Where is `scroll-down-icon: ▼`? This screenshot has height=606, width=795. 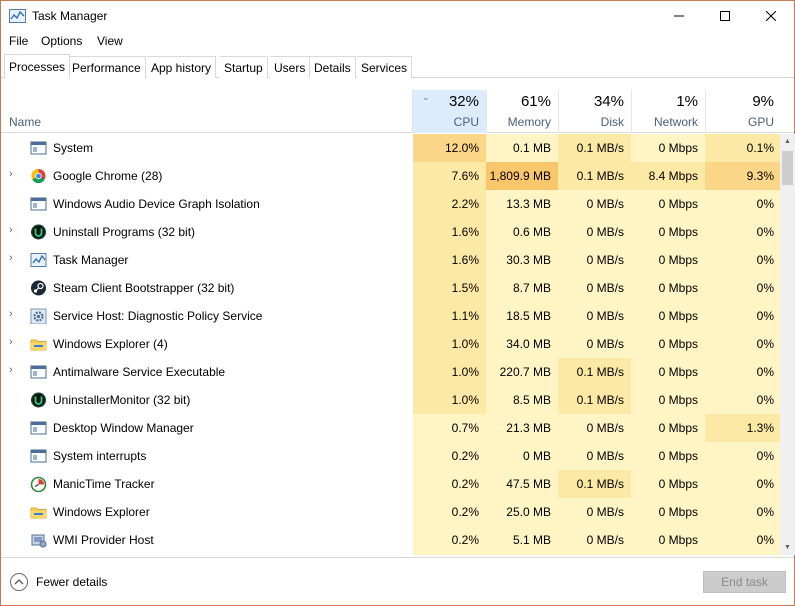 scroll-down-icon: ▼ is located at coordinates (787, 547).